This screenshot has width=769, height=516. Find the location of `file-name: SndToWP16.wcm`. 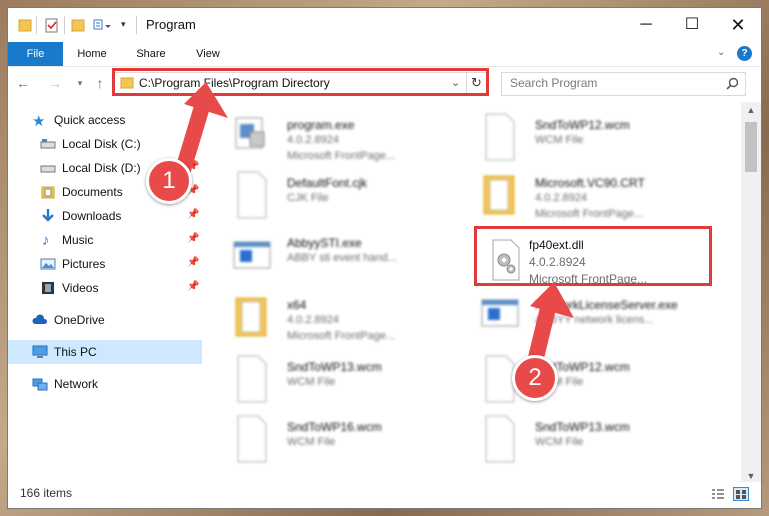

file-name: SndToWP16.wcm is located at coordinates (334, 427).